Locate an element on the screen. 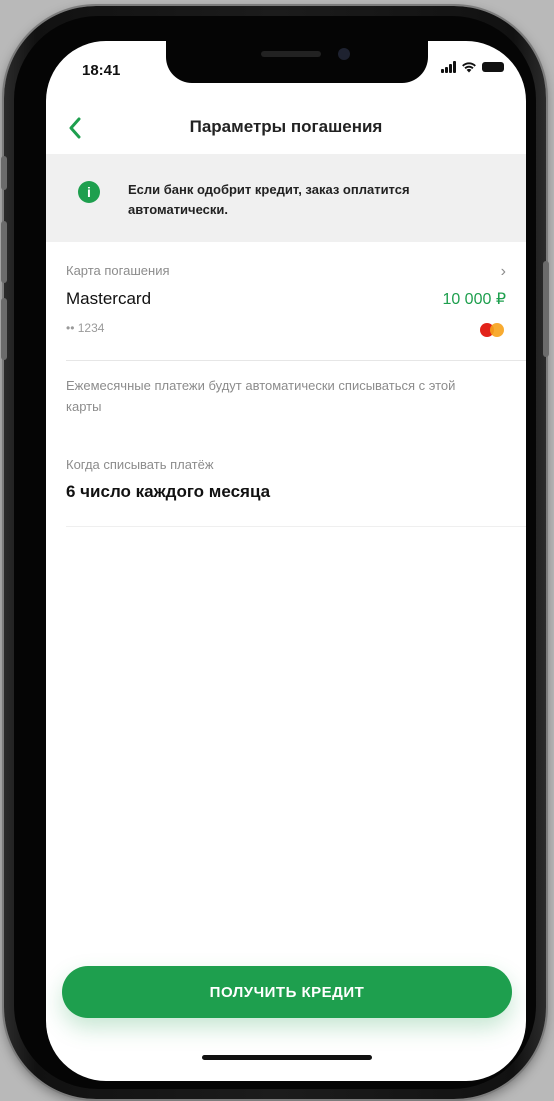  signal-icon is located at coordinates (448, 67).